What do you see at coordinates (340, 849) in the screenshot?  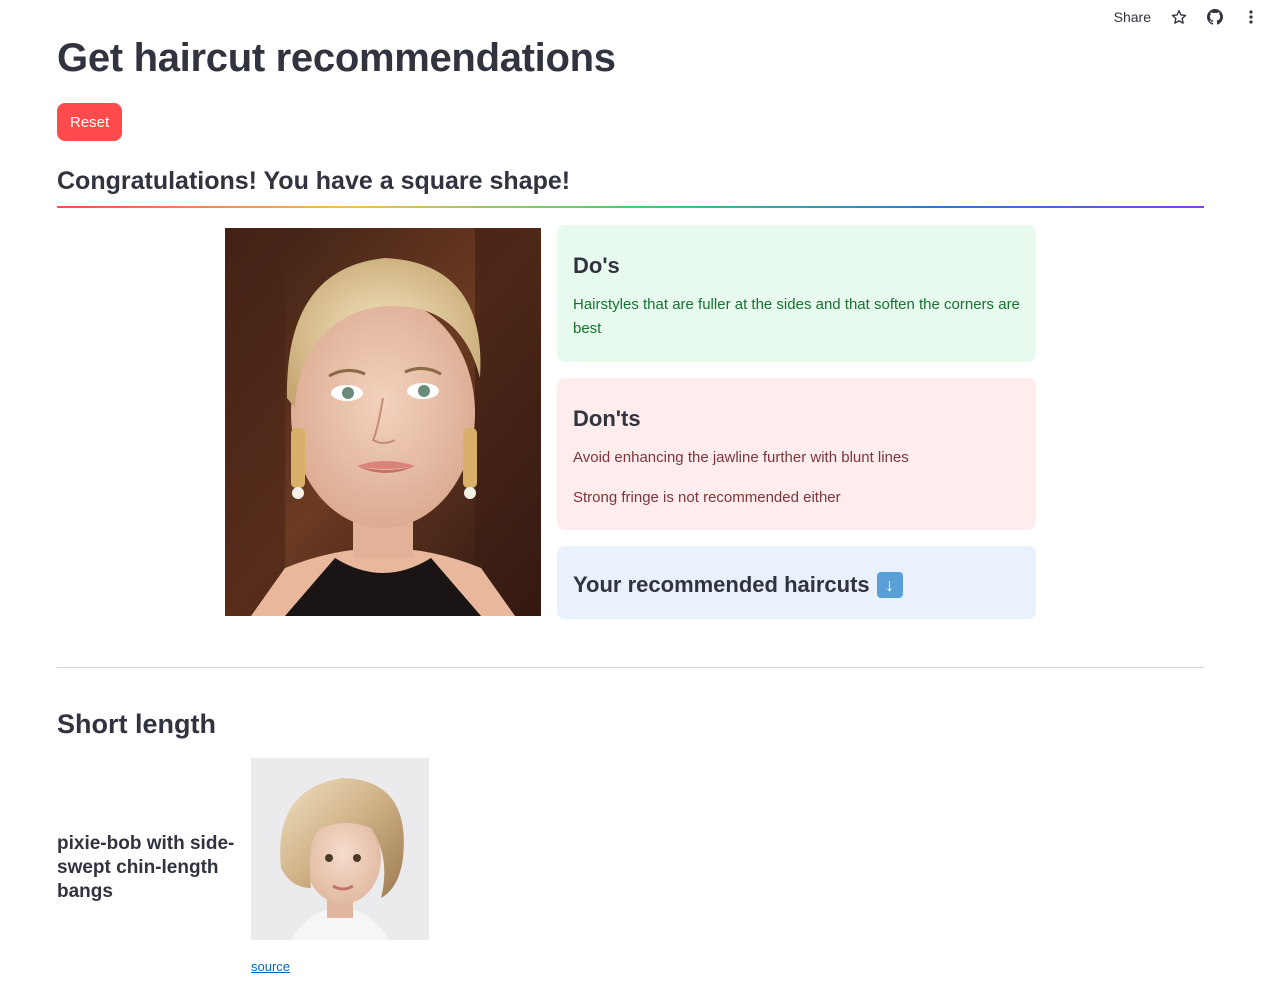 I see `haircut-photo` at bounding box center [340, 849].